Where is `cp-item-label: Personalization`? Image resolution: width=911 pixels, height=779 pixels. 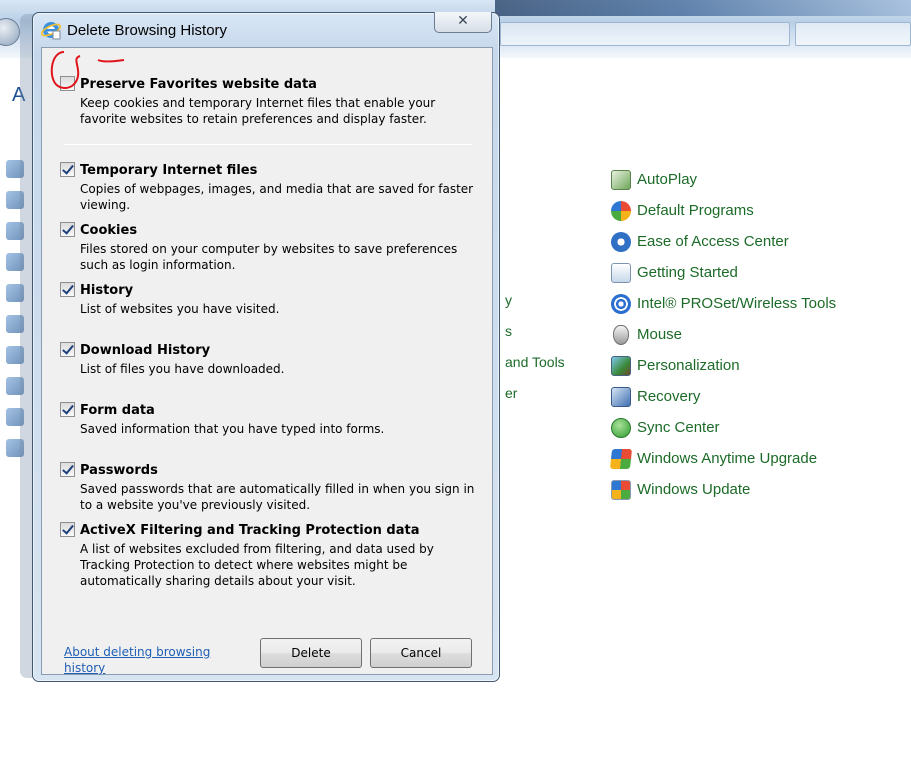
cp-item-label: Personalization is located at coordinates (688, 365).